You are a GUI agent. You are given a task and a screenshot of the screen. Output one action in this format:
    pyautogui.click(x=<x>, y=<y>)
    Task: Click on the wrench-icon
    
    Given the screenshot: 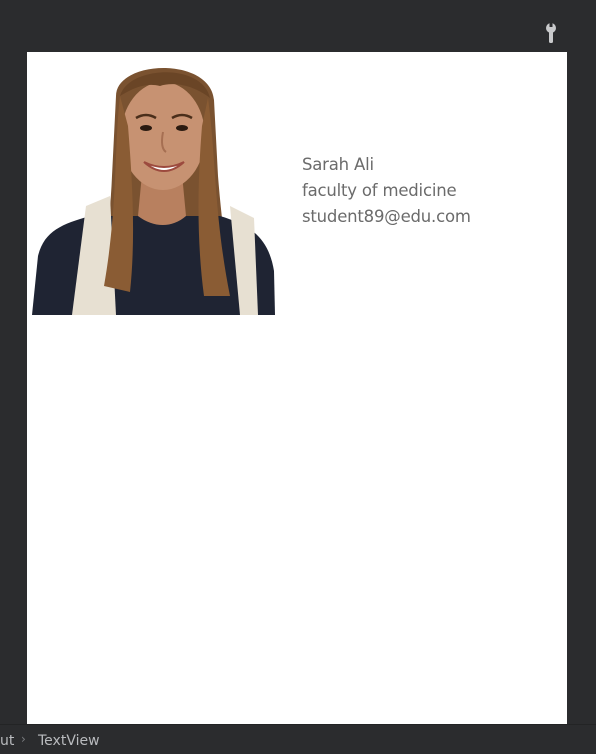 What is the action you would take?
    pyautogui.click(x=551, y=33)
    